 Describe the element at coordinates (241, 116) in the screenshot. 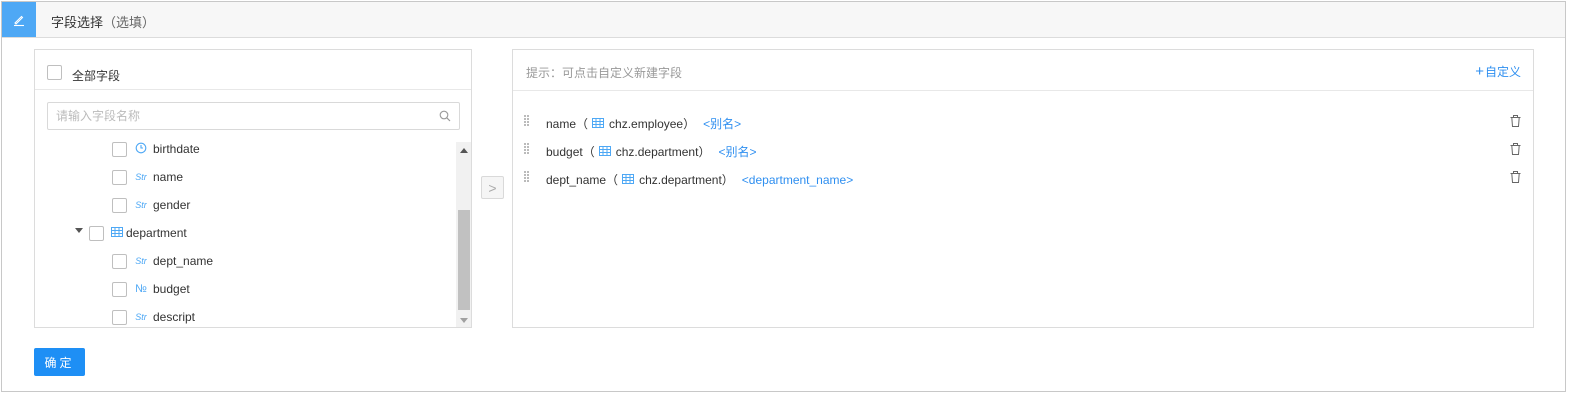

I see `search-input` at that location.